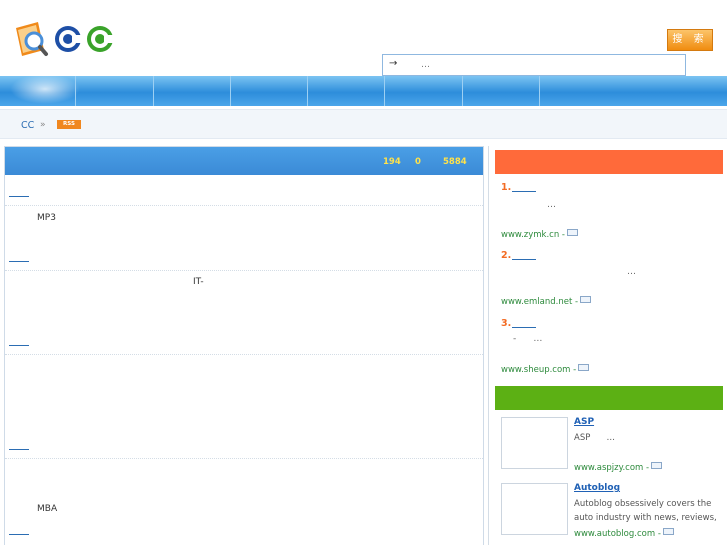 The width and height of the screenshot is (727, 545). What do you see at coordinates (418, 162) in the screenshot?
I see `stat-count-2: 0` at bounding box center [418, 162].